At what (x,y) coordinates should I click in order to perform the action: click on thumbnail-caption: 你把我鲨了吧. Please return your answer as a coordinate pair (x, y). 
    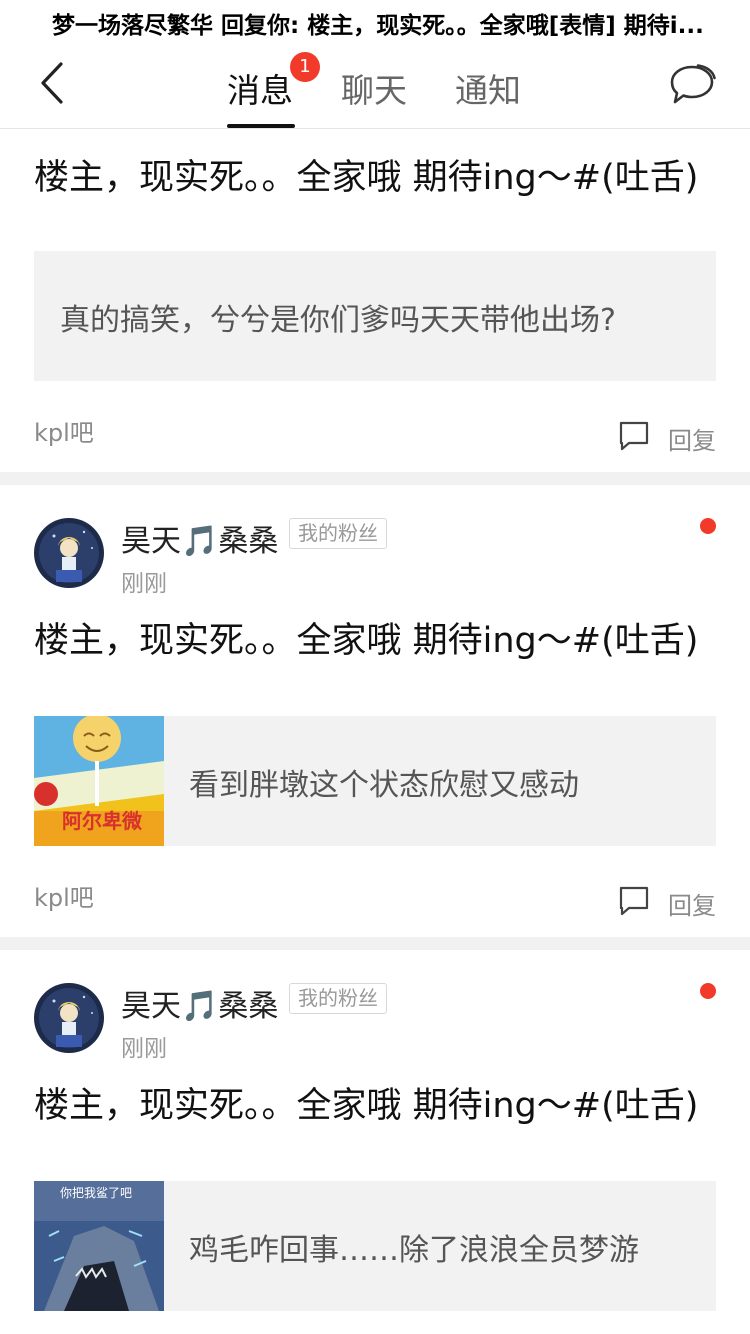
    Looking at the image, I should click on (96, 1193).